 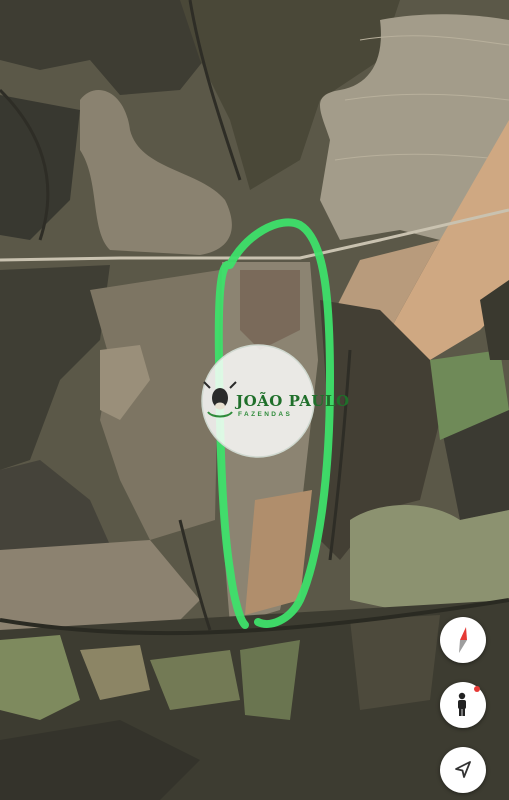 What do you see at coordinates (477, 689) in the screenshot?
I see `street-view-indicator` at bounding box center [477, 689].